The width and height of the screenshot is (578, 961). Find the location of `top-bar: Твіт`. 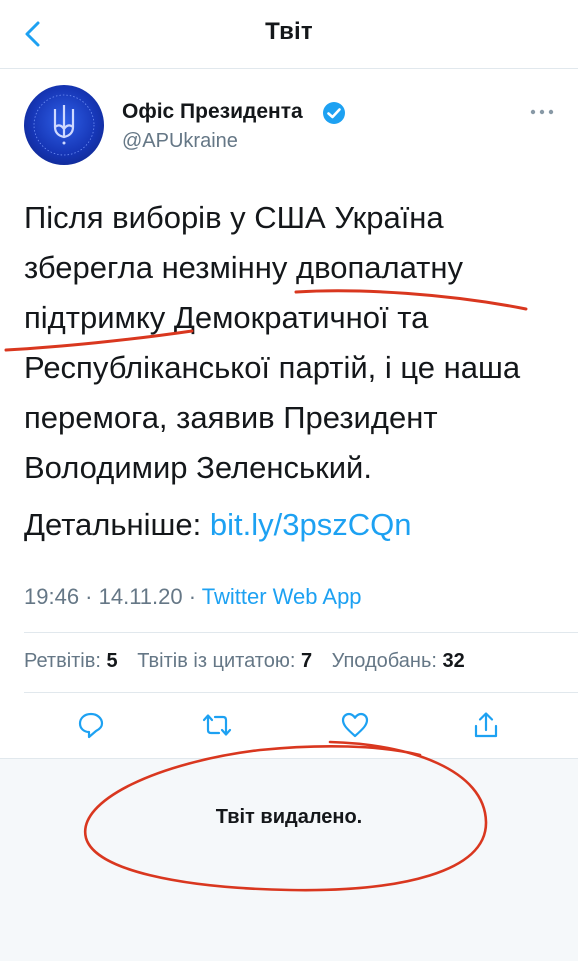

top-bar: Твіт is located at coordinates (289, 34).